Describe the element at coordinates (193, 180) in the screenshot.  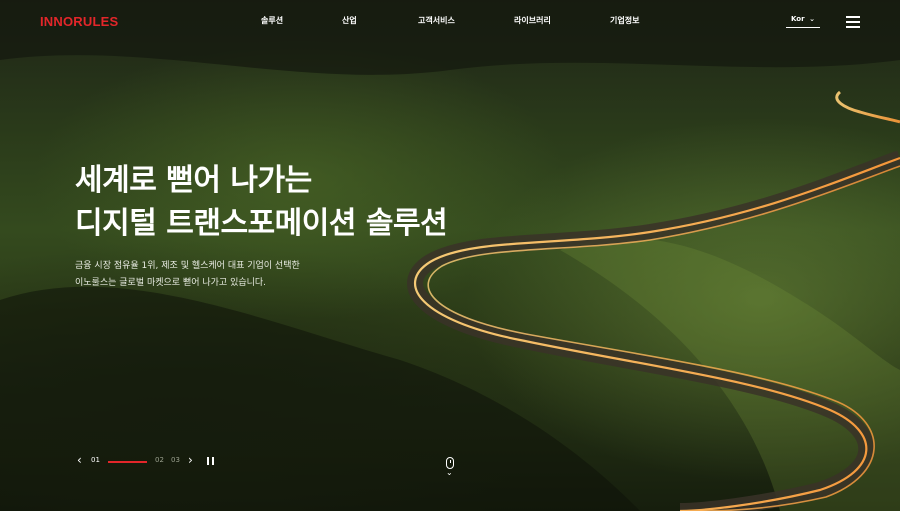
I see `headline-line-1: 세계로 뻗어 나가는` at that location.